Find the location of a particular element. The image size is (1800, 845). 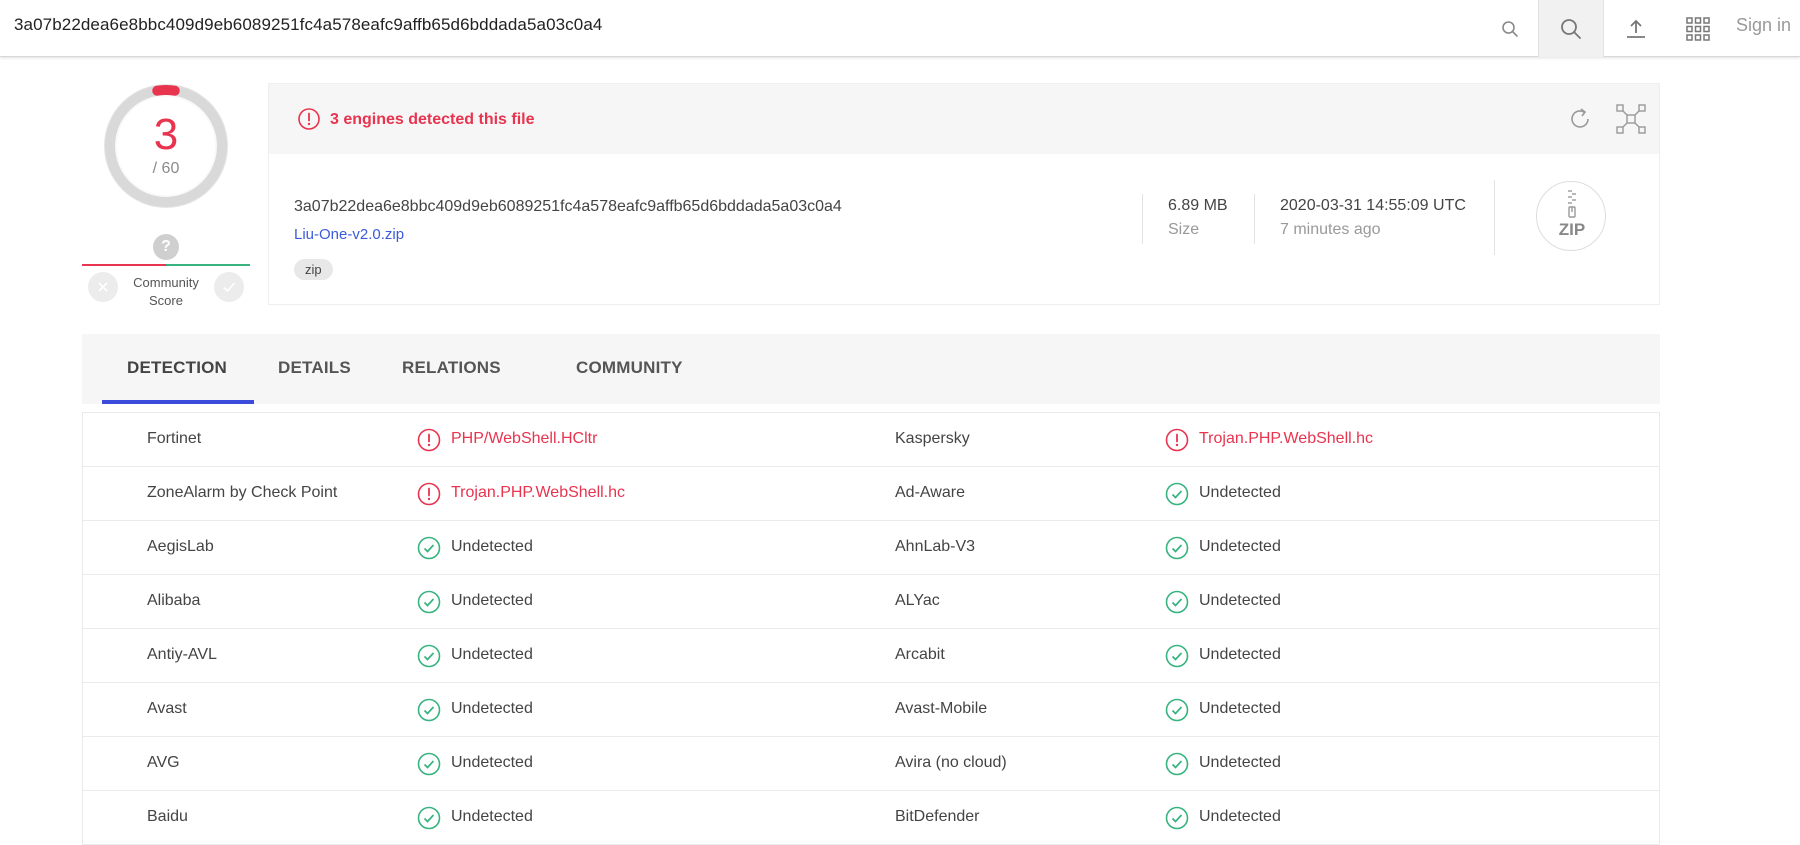

search-button is located at coordinates (1571, 28).